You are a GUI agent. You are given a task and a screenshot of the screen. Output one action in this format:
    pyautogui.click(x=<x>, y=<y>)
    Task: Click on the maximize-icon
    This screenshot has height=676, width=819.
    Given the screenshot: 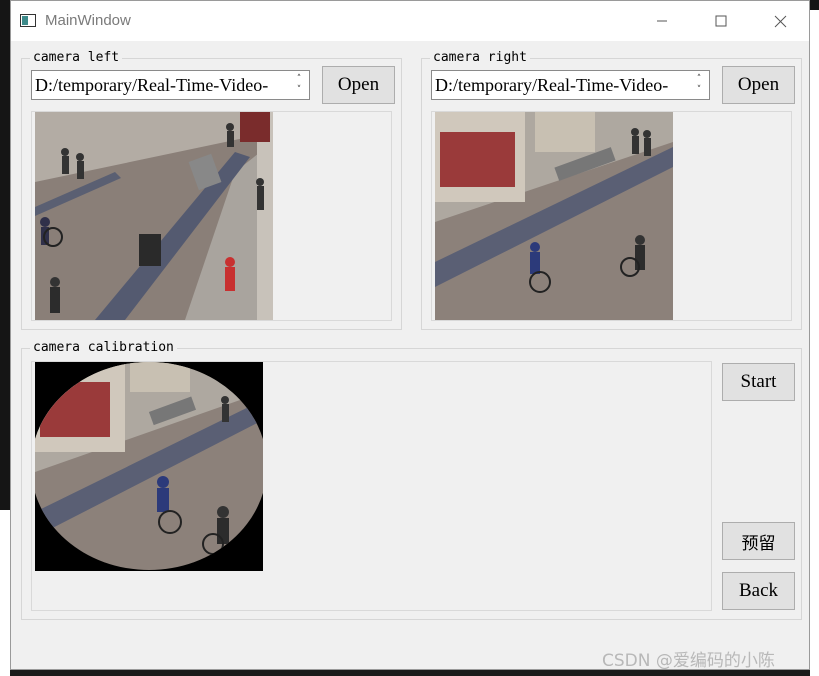 What is the action you would take?
    pyautogui.click(x=721, y=21)
    